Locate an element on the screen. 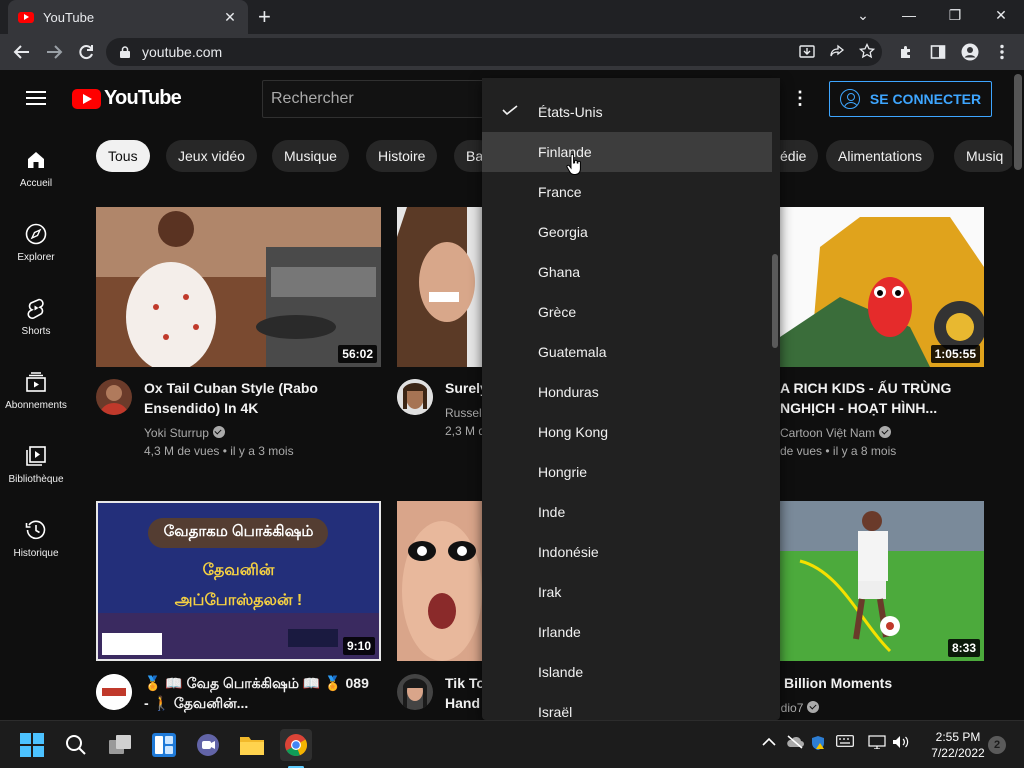 The width and height of the screenshot is (1024, 768). youtube-play-icon is located at coordinates (86, 98).